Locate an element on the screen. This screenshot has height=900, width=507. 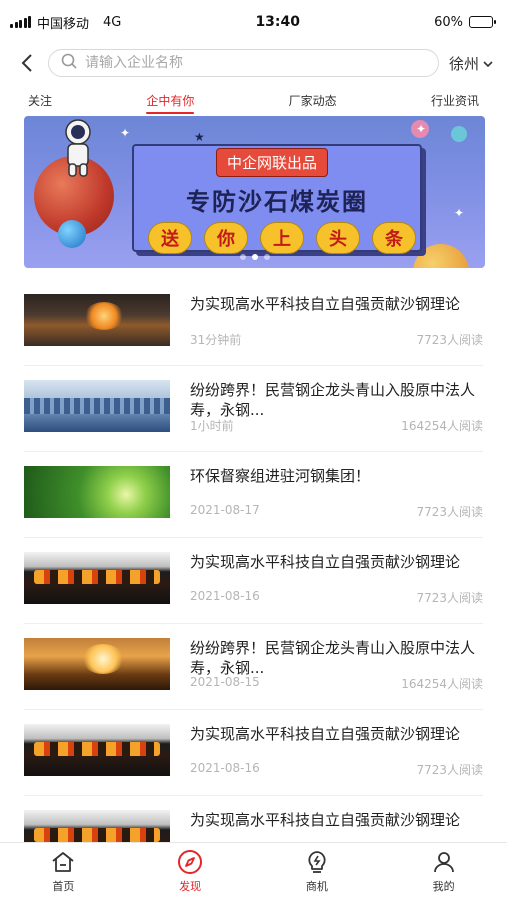
lightbulb-icon is located at coordinates (317, 862).